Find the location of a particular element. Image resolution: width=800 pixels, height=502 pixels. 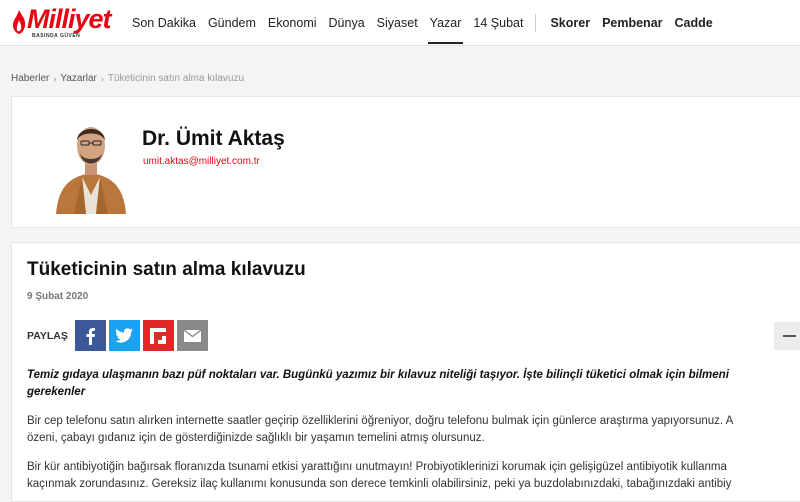

nav-item-yazar: Yazar is located at coordinates (446, 23).